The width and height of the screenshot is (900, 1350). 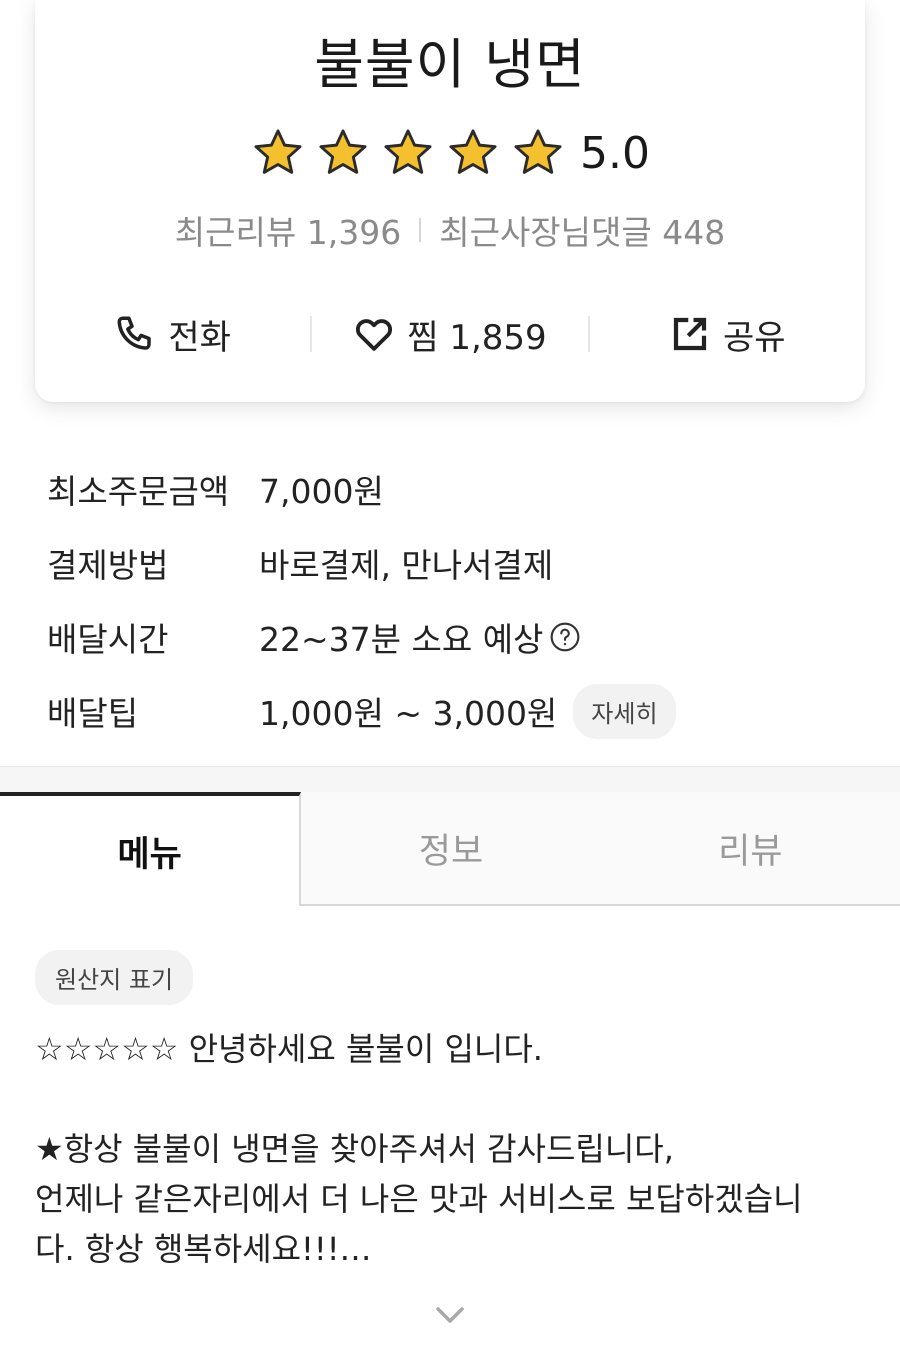 I want to click on action-bar: 전화 찜 1,859 공유, so click(x=450, y=334).